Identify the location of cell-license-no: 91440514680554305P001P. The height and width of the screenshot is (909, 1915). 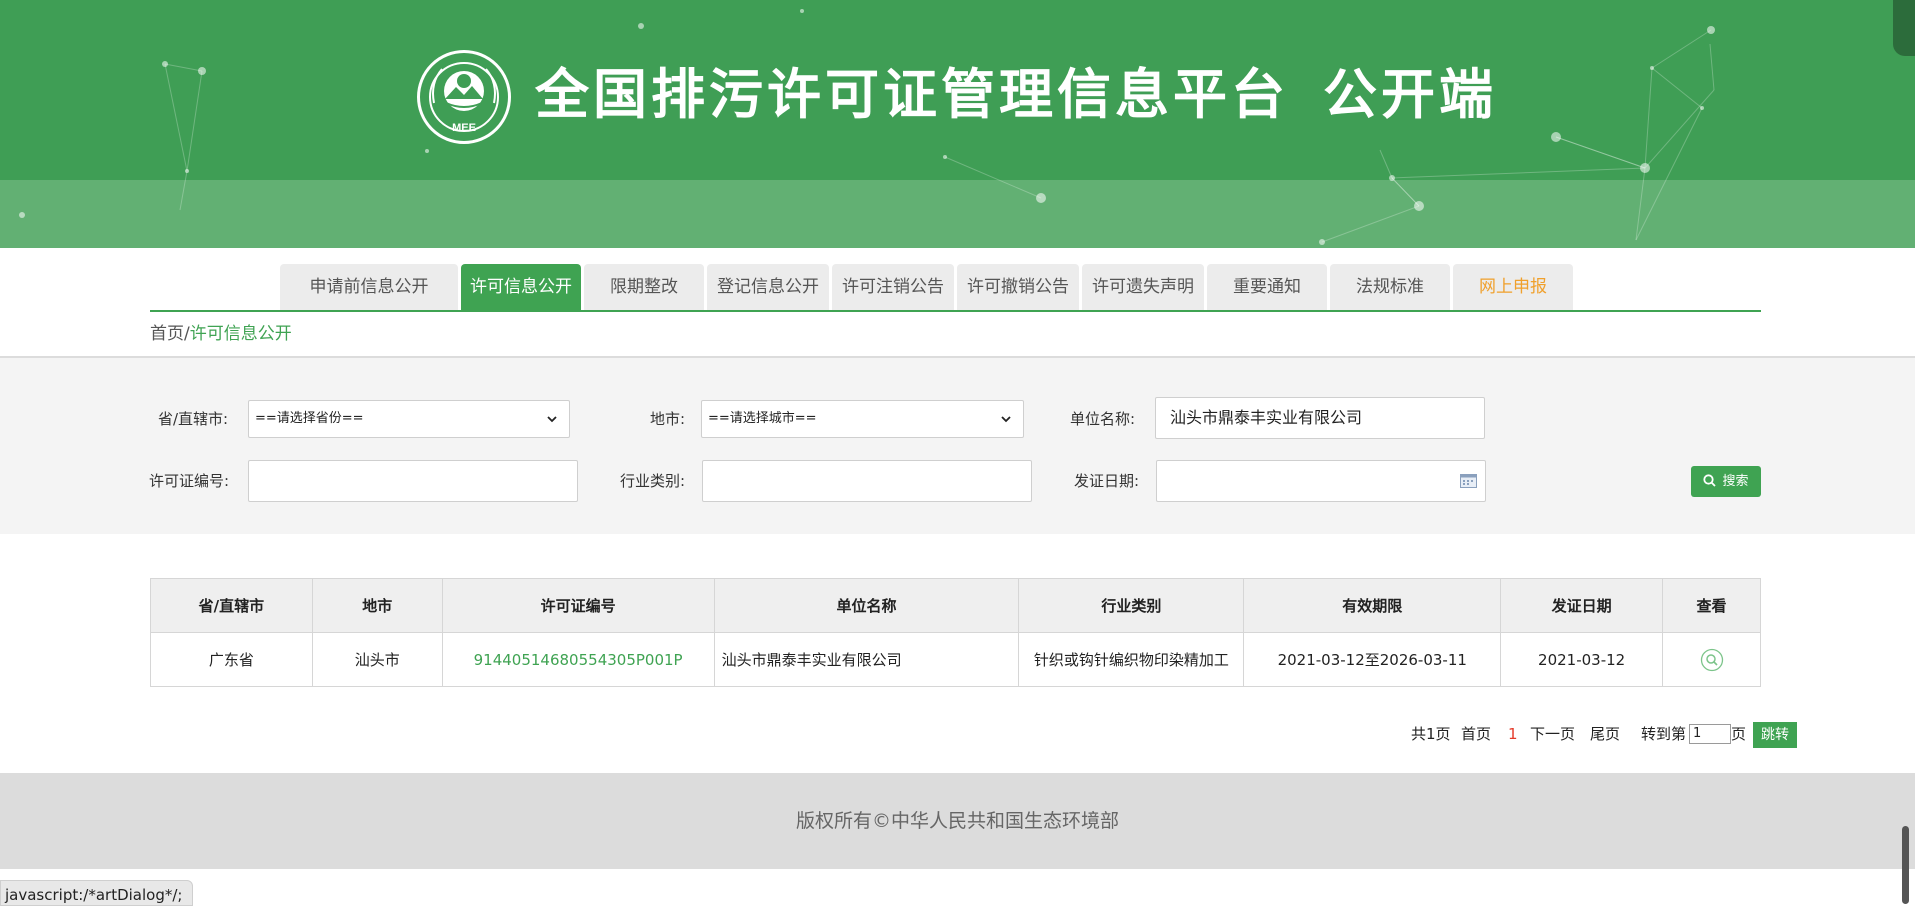
(578, 659).